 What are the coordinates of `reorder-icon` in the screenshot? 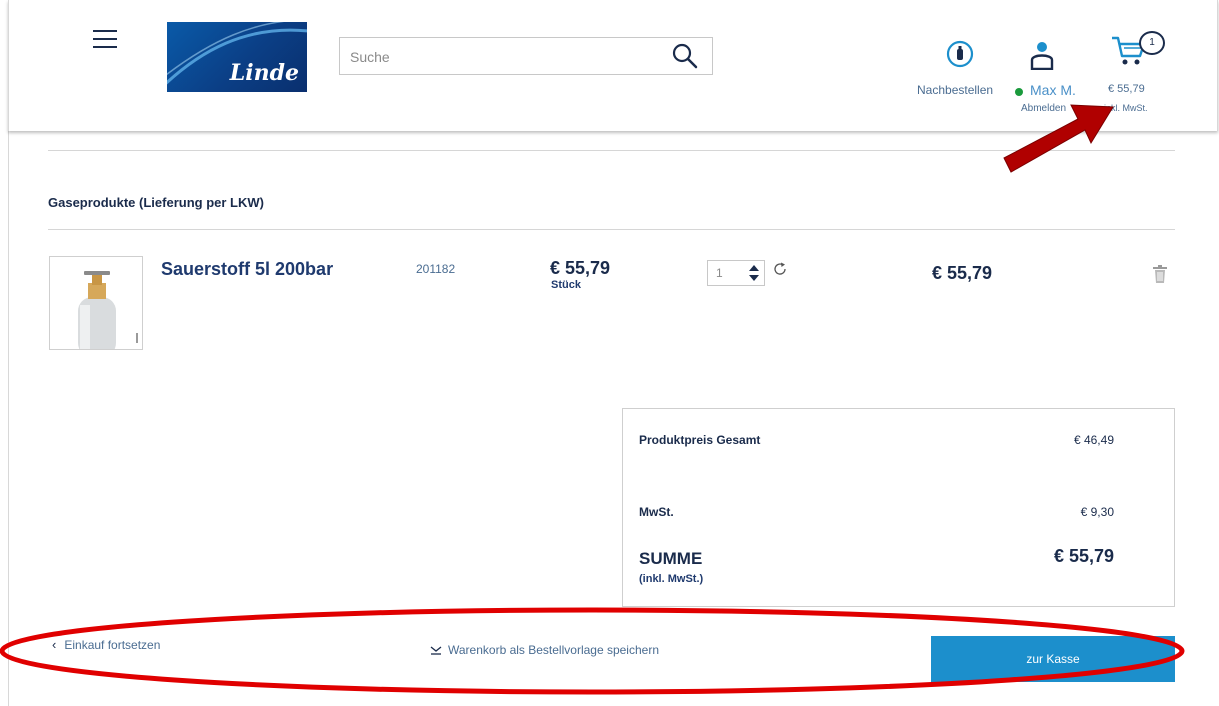 It's located at (960, 54).